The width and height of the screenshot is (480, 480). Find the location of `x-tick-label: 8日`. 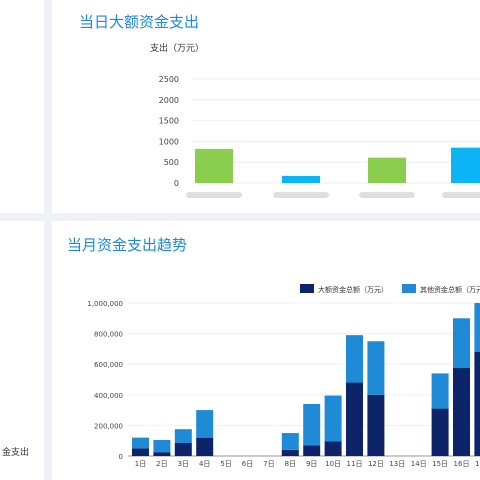

x-tick-label: 8日 is located at coordinates (290, 464).